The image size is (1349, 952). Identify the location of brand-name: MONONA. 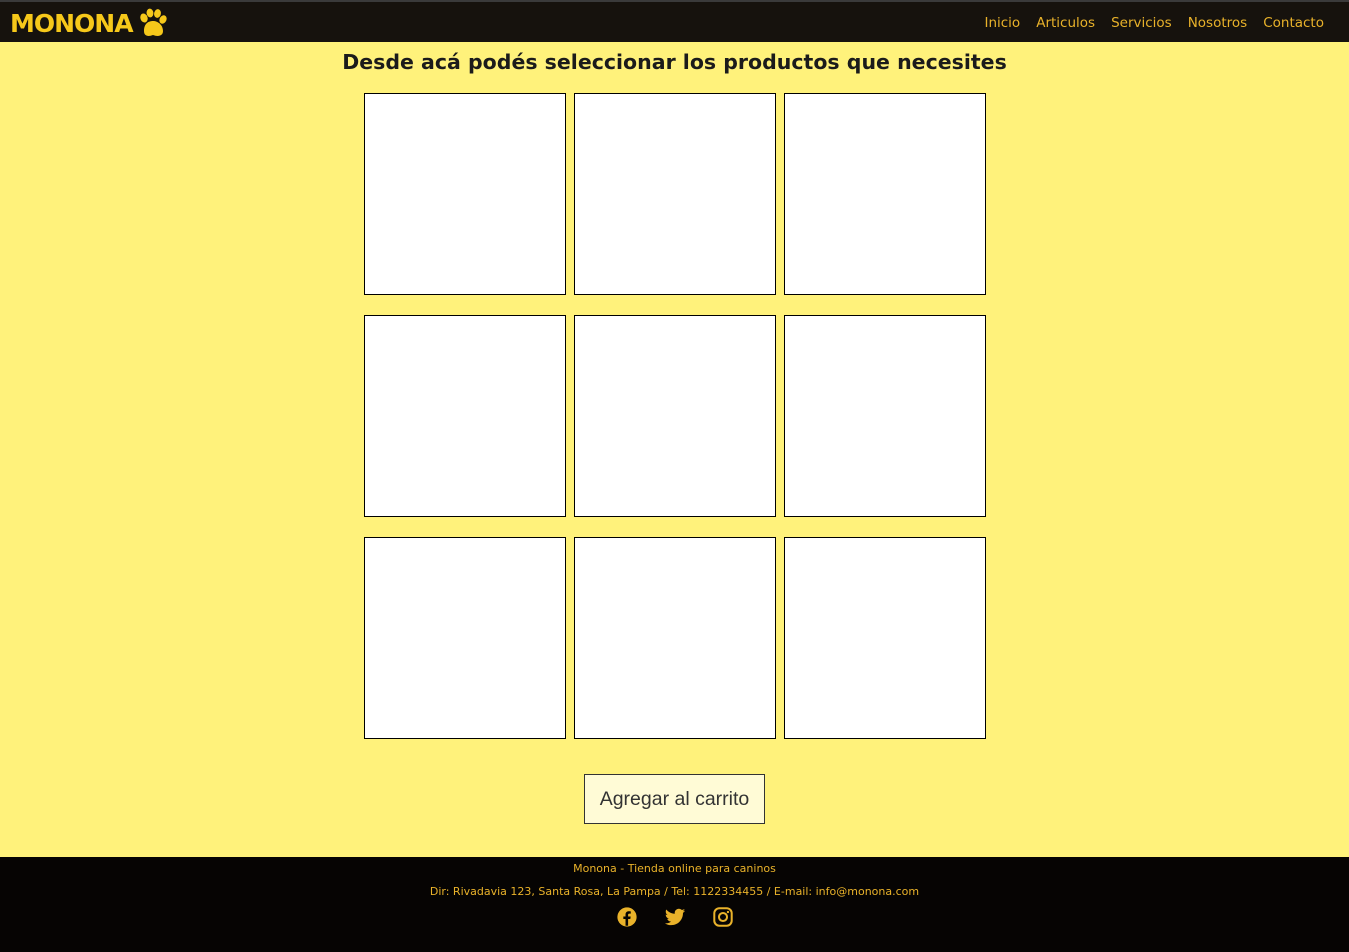
(72, 23).